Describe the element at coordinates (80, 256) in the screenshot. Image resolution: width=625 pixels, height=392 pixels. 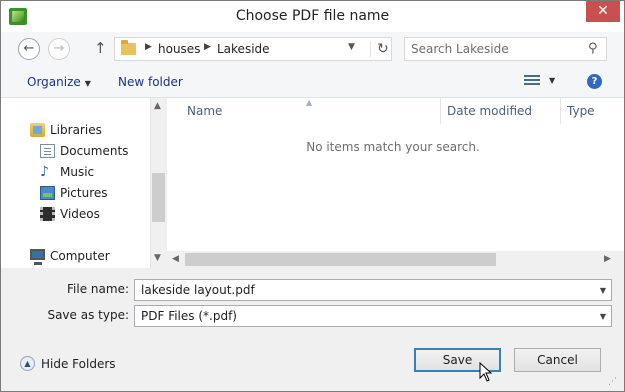
I see `sidebar-item-label: Computer` at that location.